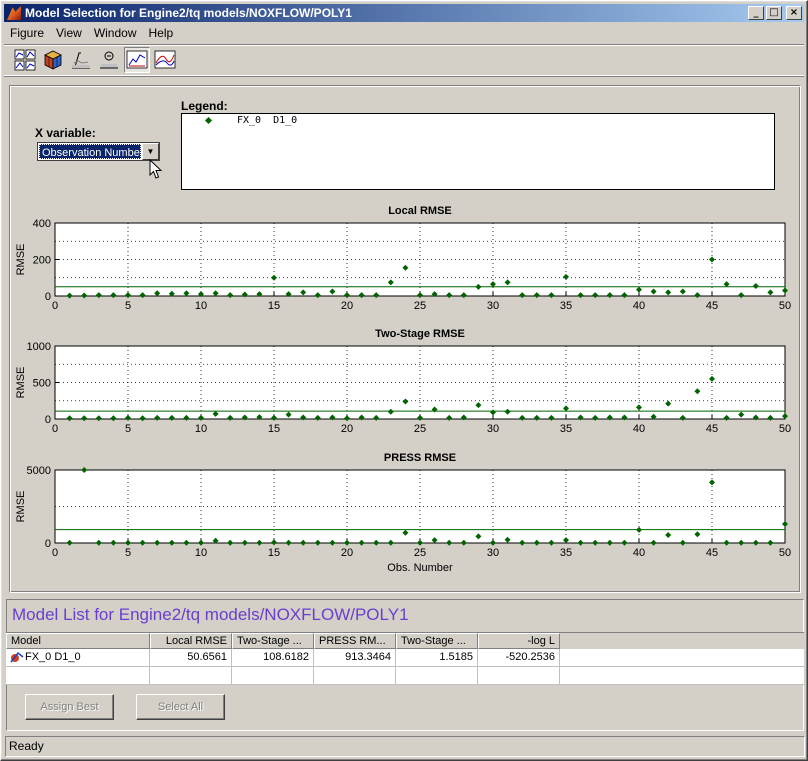 The height and width of the screenshot is (761, 808). I want to click on cell-model-text: FX_0 D1_0, so click(53, 657).